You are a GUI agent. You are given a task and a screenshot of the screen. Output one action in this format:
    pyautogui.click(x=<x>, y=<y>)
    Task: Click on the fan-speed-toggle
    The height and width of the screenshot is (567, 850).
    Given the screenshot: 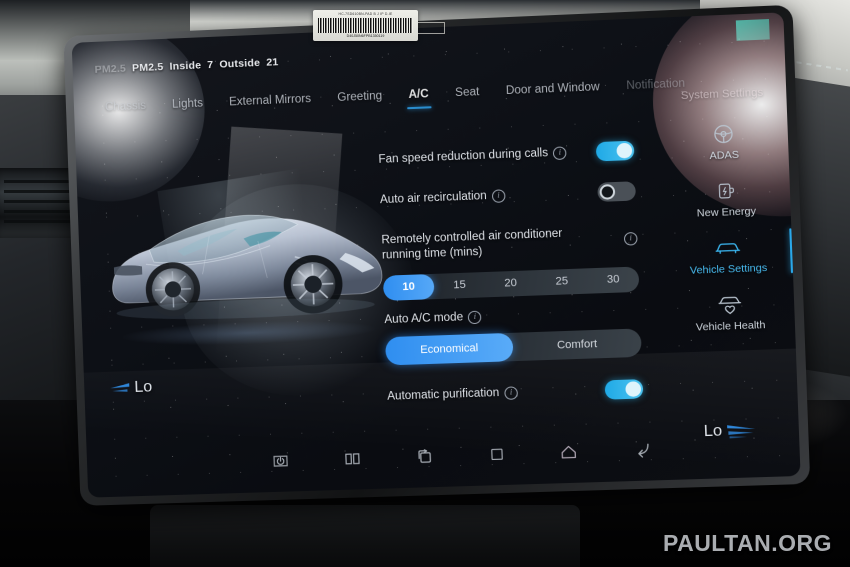 What is the action you would take?
    pyautogui.click(x=615, y=150)
    